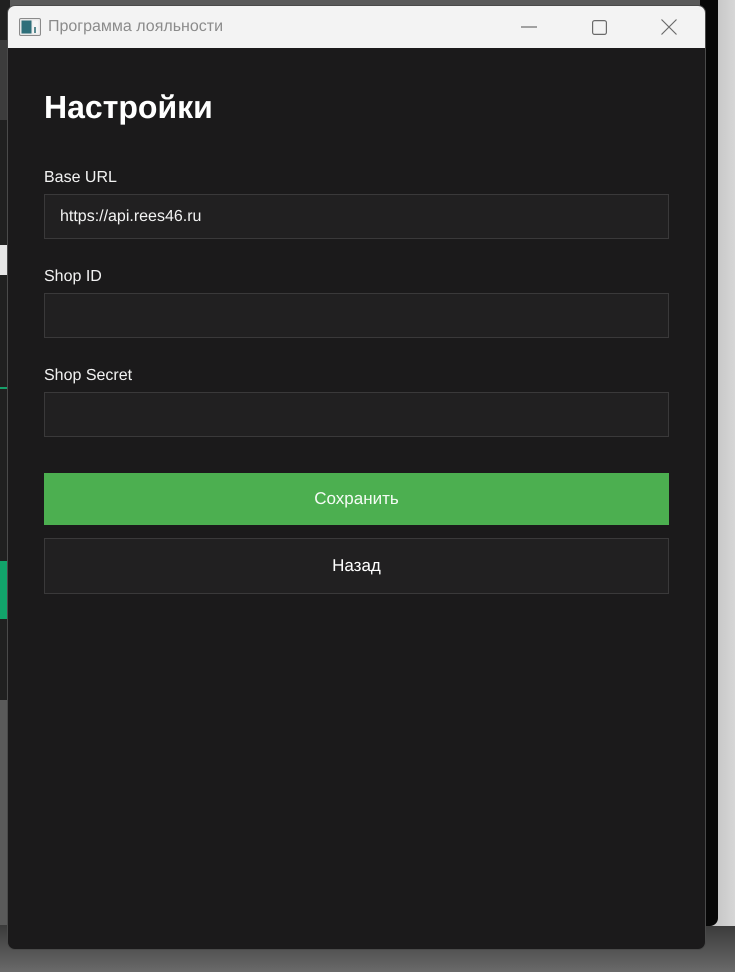 The image size is (735, 972). I want to click on text-field: https://api.rees46.ru, so click(356, 216).